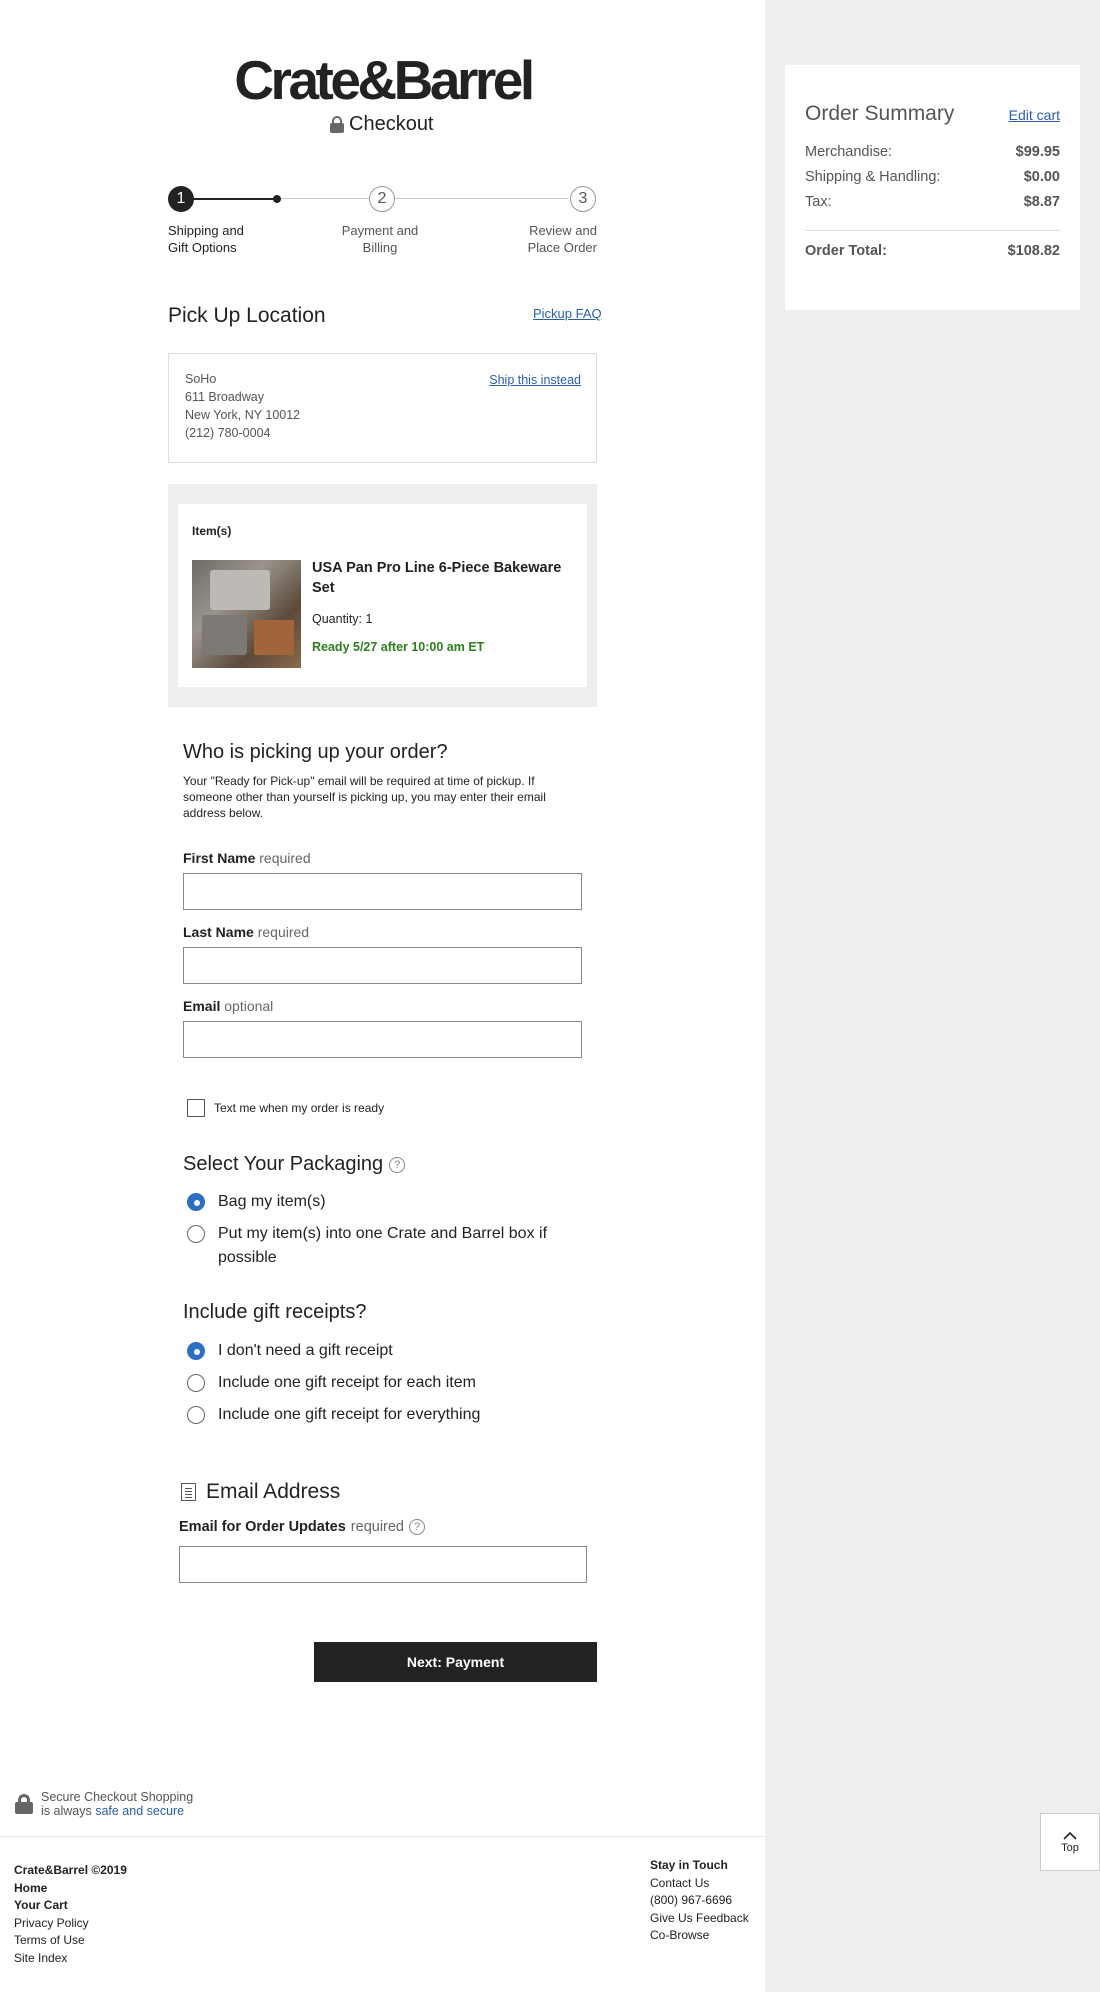 This screenshot has width=1100, height=1992. I want to click on last-name-label: Last Name required, so click(246, 932).